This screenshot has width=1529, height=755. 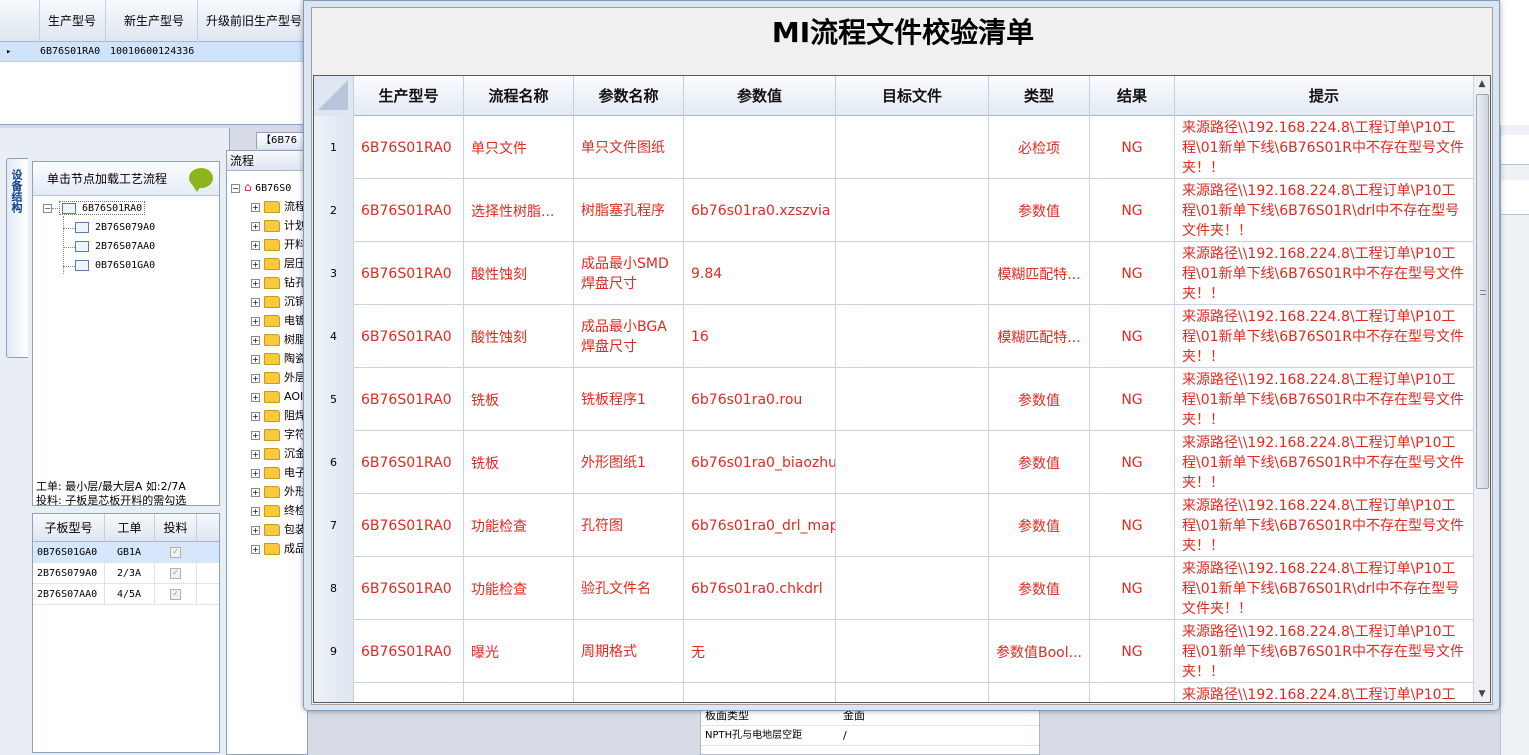 I want to click on table-row: 0B76S01GA0 GB1A ✓, so click(x=126, y=552).